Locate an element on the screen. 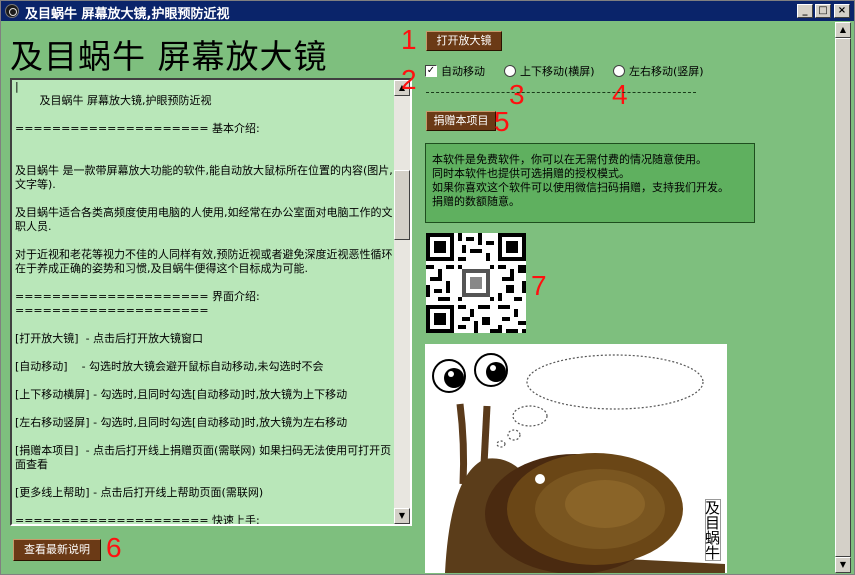 This screenshot has height=575, width=855. minimize-button: _ is located at coordinates (805, 11).